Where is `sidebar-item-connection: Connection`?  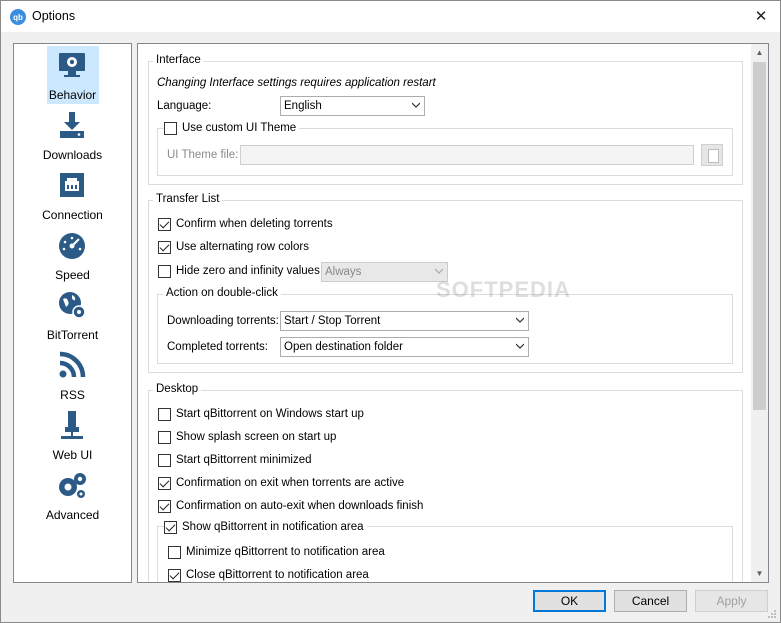 sidebar-item-connection: Connection is located at coordinates (72, 196).